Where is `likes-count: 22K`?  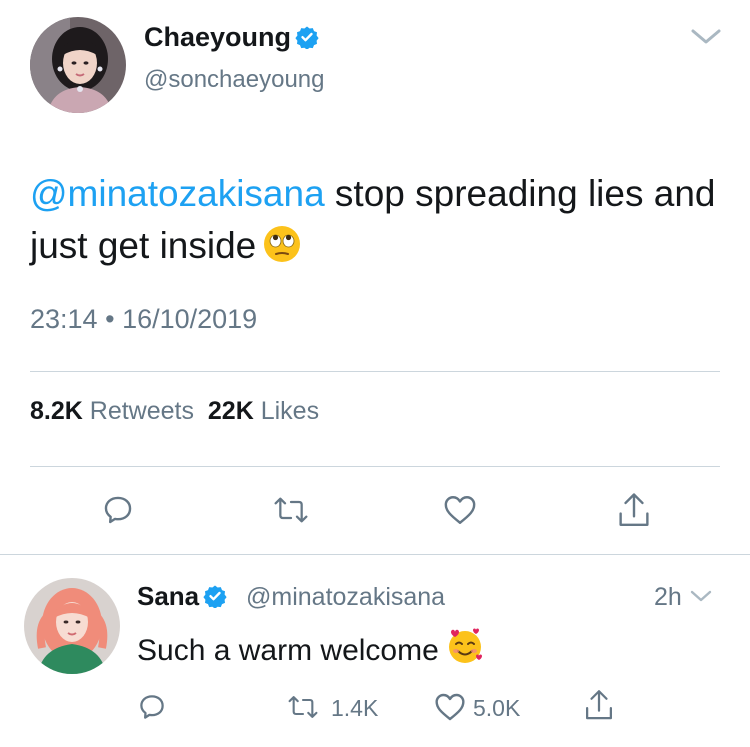
likes-count: 22K is located at coordinates (230, 411).